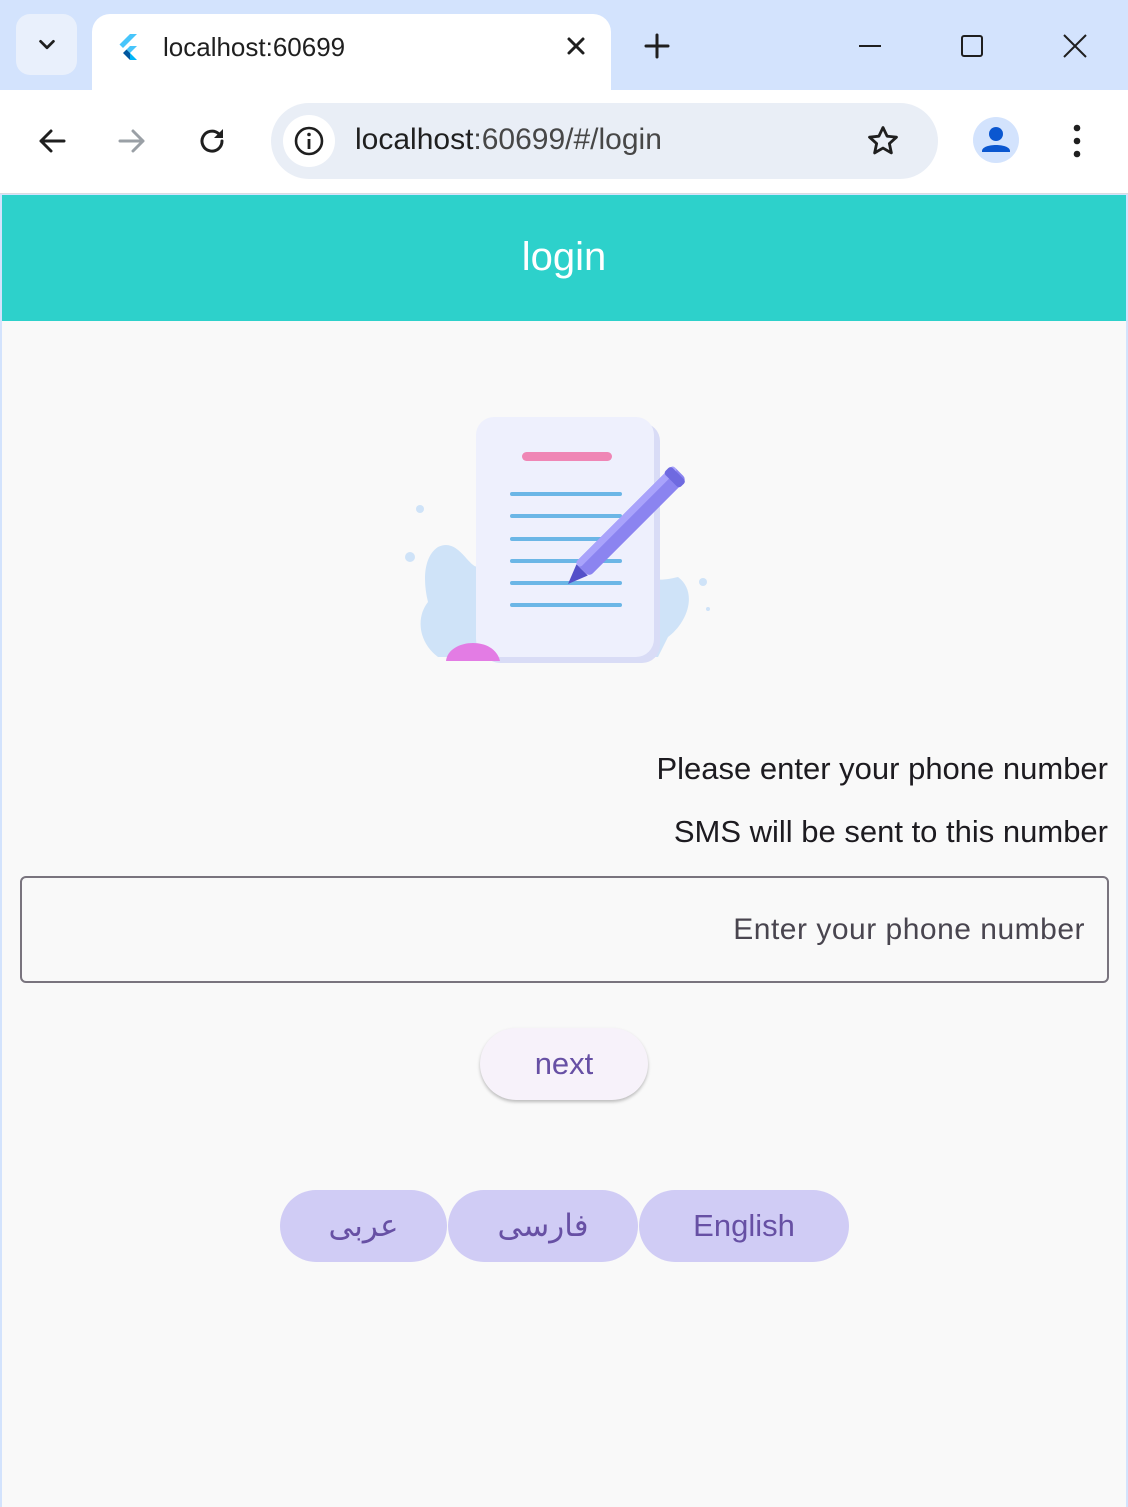 This screenshot has height=1507, width=1128. Describe the element at coordinates (557, 540) in the screenshot. I see `document-pen-illustration` at that location.